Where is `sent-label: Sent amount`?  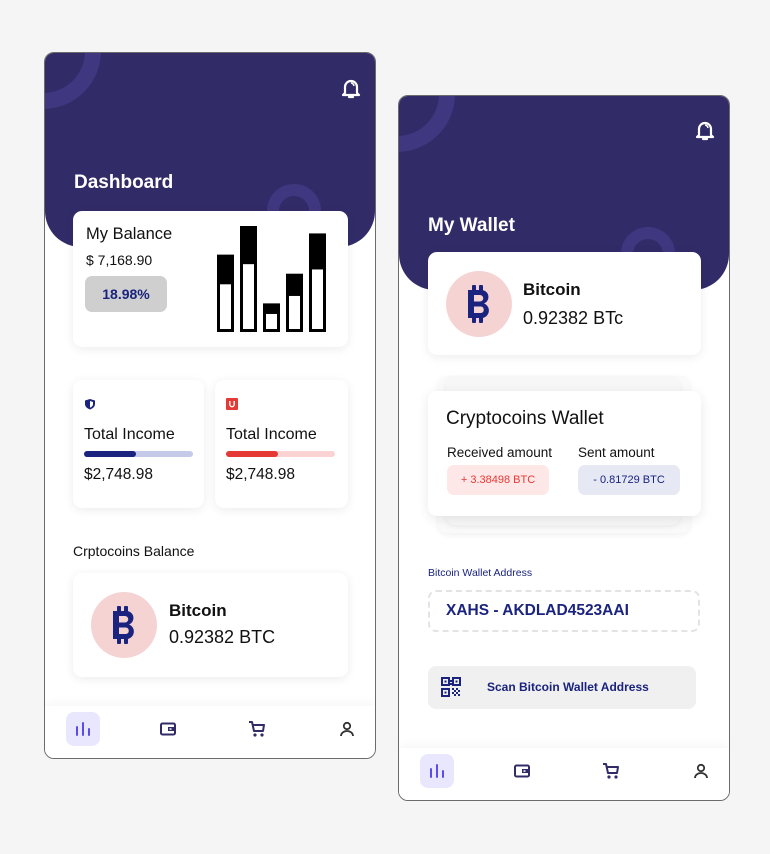 sent-label: Sent amount is located at coordinates (616, 452).